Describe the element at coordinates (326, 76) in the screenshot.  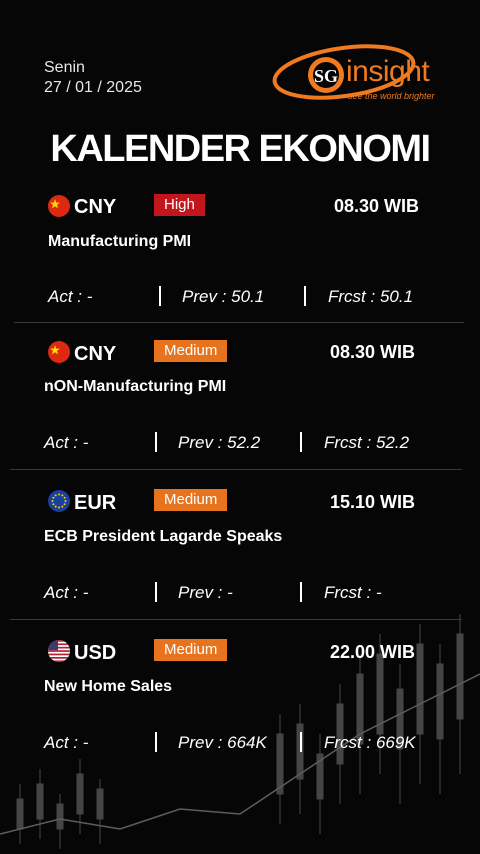
I see `logo-initials: SG` at that location.